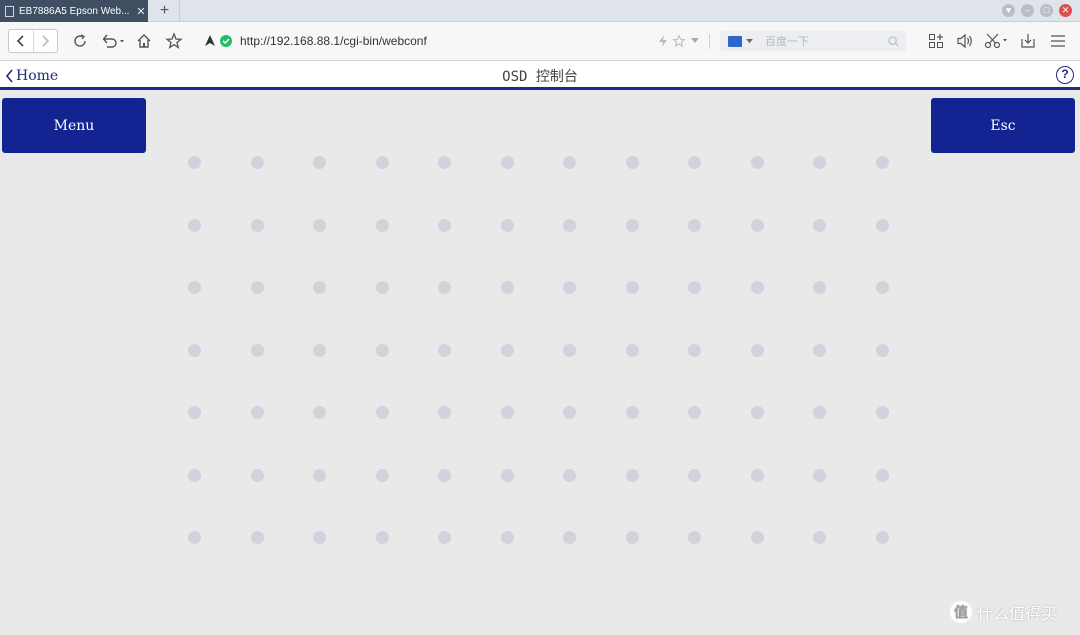 The width and height of the screenshot is (1080, 635). What do you see at coordinates (663, 41) in the screenshot?
I see `lightning-icon` at bounding box center [663, 41].